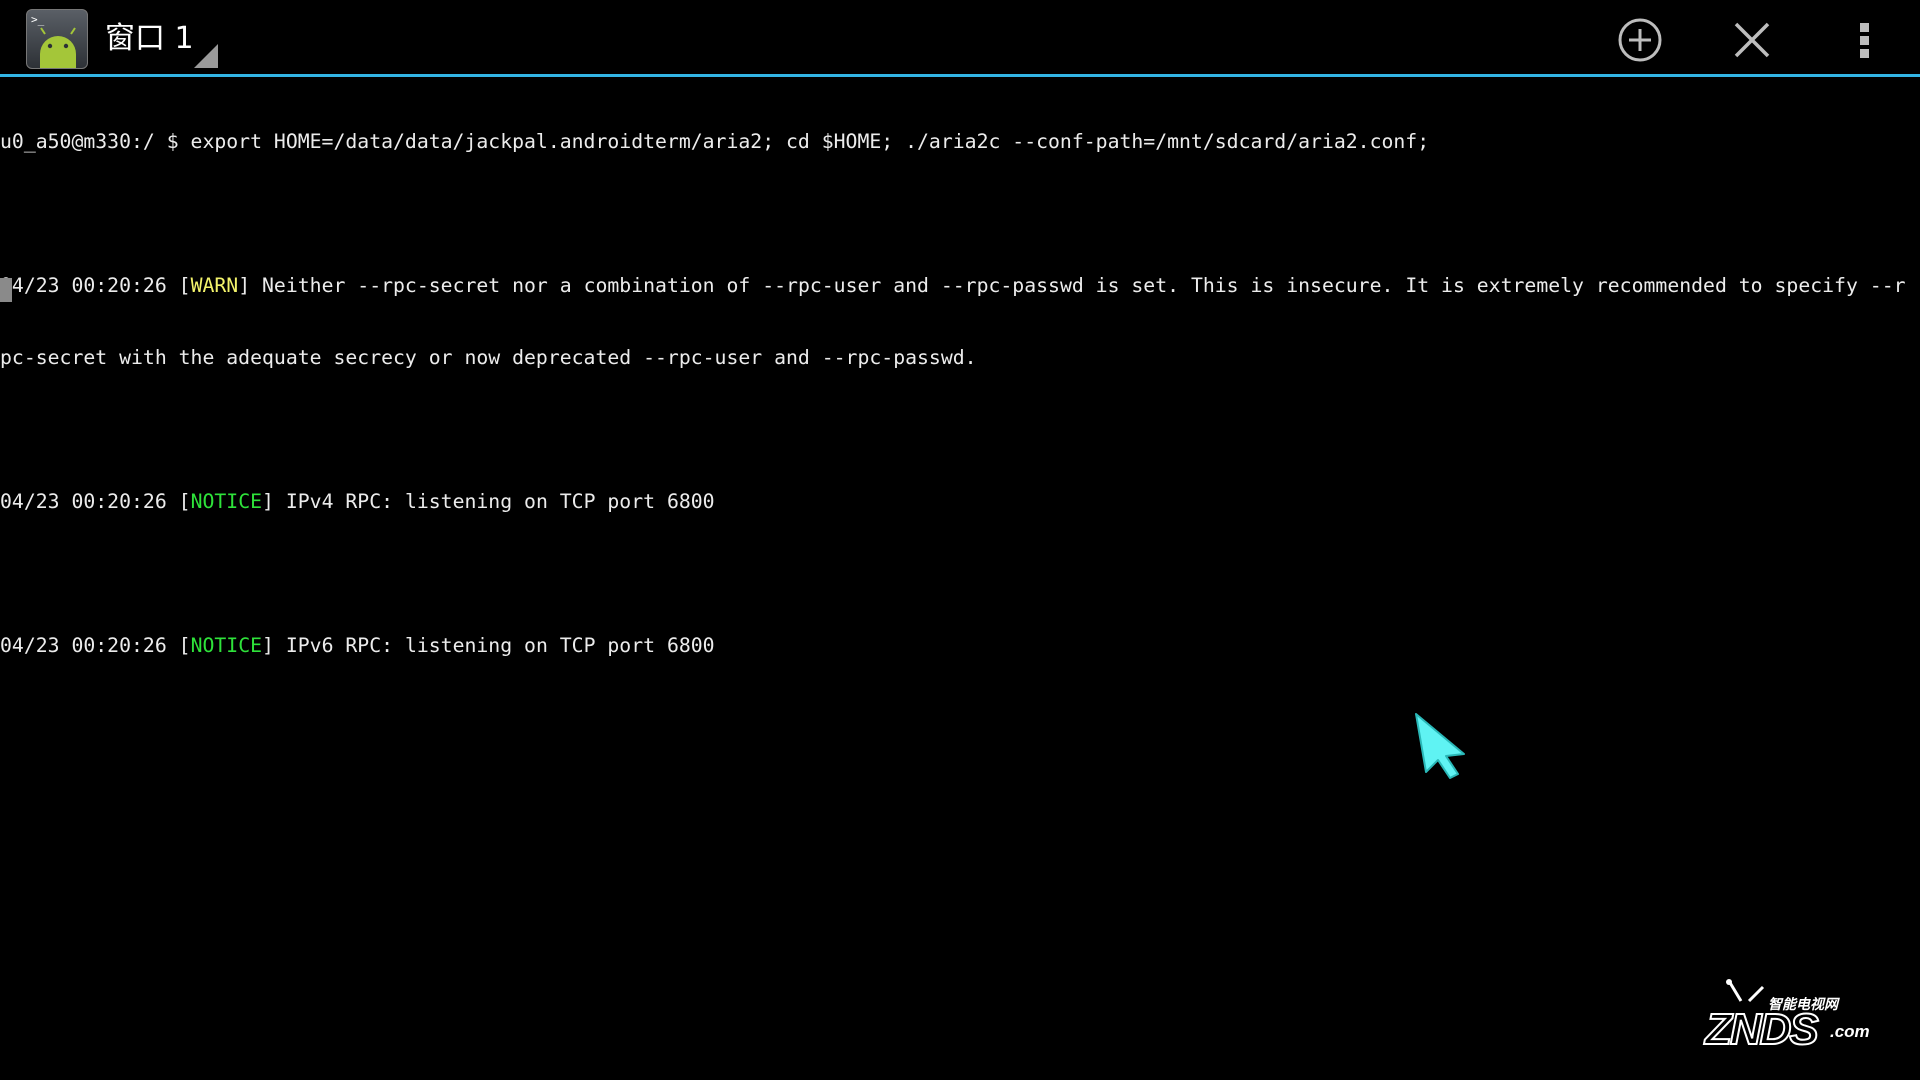 This screenshot has width=1920, height=1080. I want to click on close-icon, so click(1752, 40).